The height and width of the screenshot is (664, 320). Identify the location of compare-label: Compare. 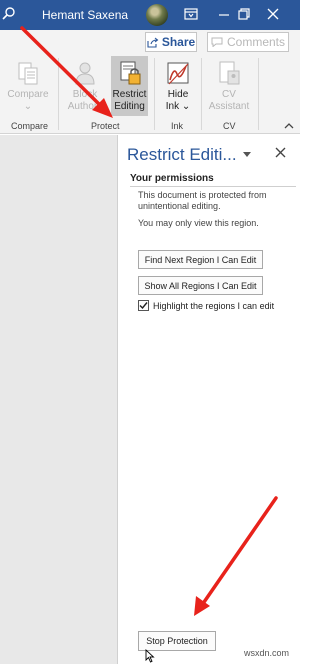
(28, 94).